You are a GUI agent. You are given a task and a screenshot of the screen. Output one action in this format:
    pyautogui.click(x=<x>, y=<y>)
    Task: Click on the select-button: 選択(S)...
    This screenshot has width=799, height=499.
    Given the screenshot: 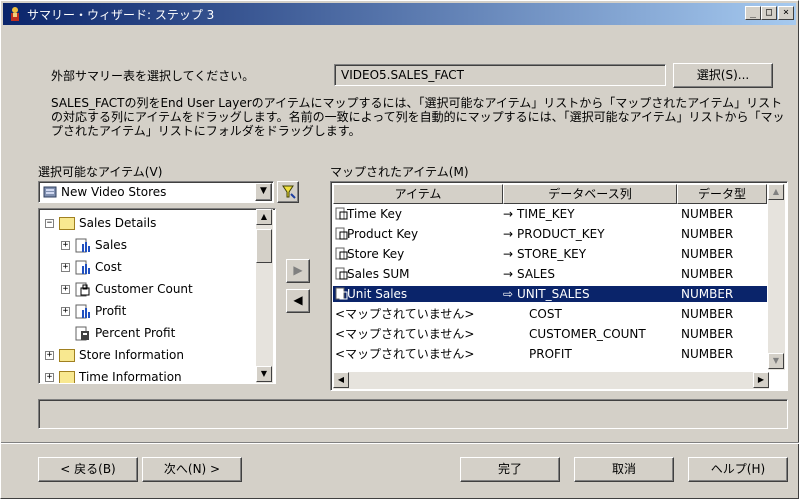 What is the action you would take?
    pyautogui.click(x=723, y=75)
    